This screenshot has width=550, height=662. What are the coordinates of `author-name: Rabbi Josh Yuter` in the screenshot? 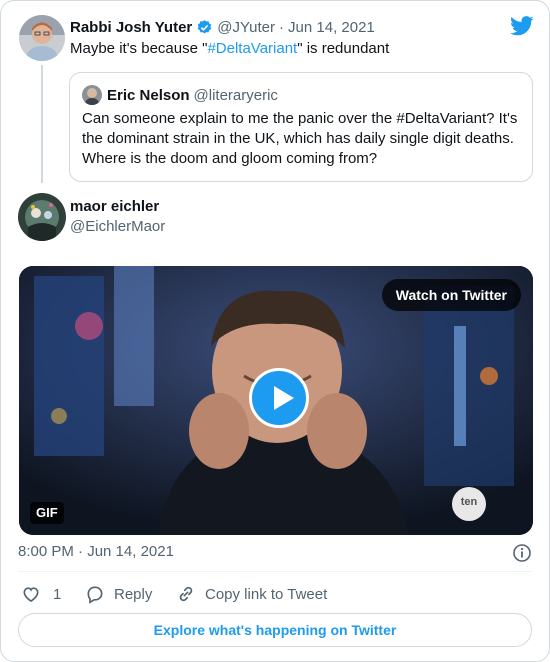 It's located at (131, 27).